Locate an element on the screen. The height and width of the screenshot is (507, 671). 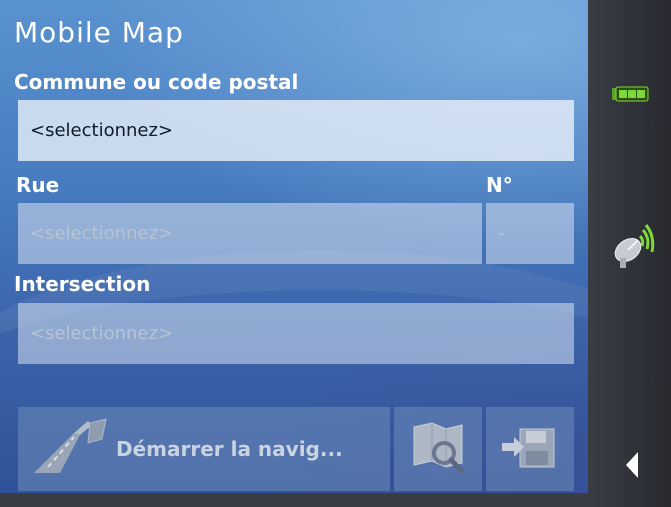
battery-icon is located at coordinates (630, 96).